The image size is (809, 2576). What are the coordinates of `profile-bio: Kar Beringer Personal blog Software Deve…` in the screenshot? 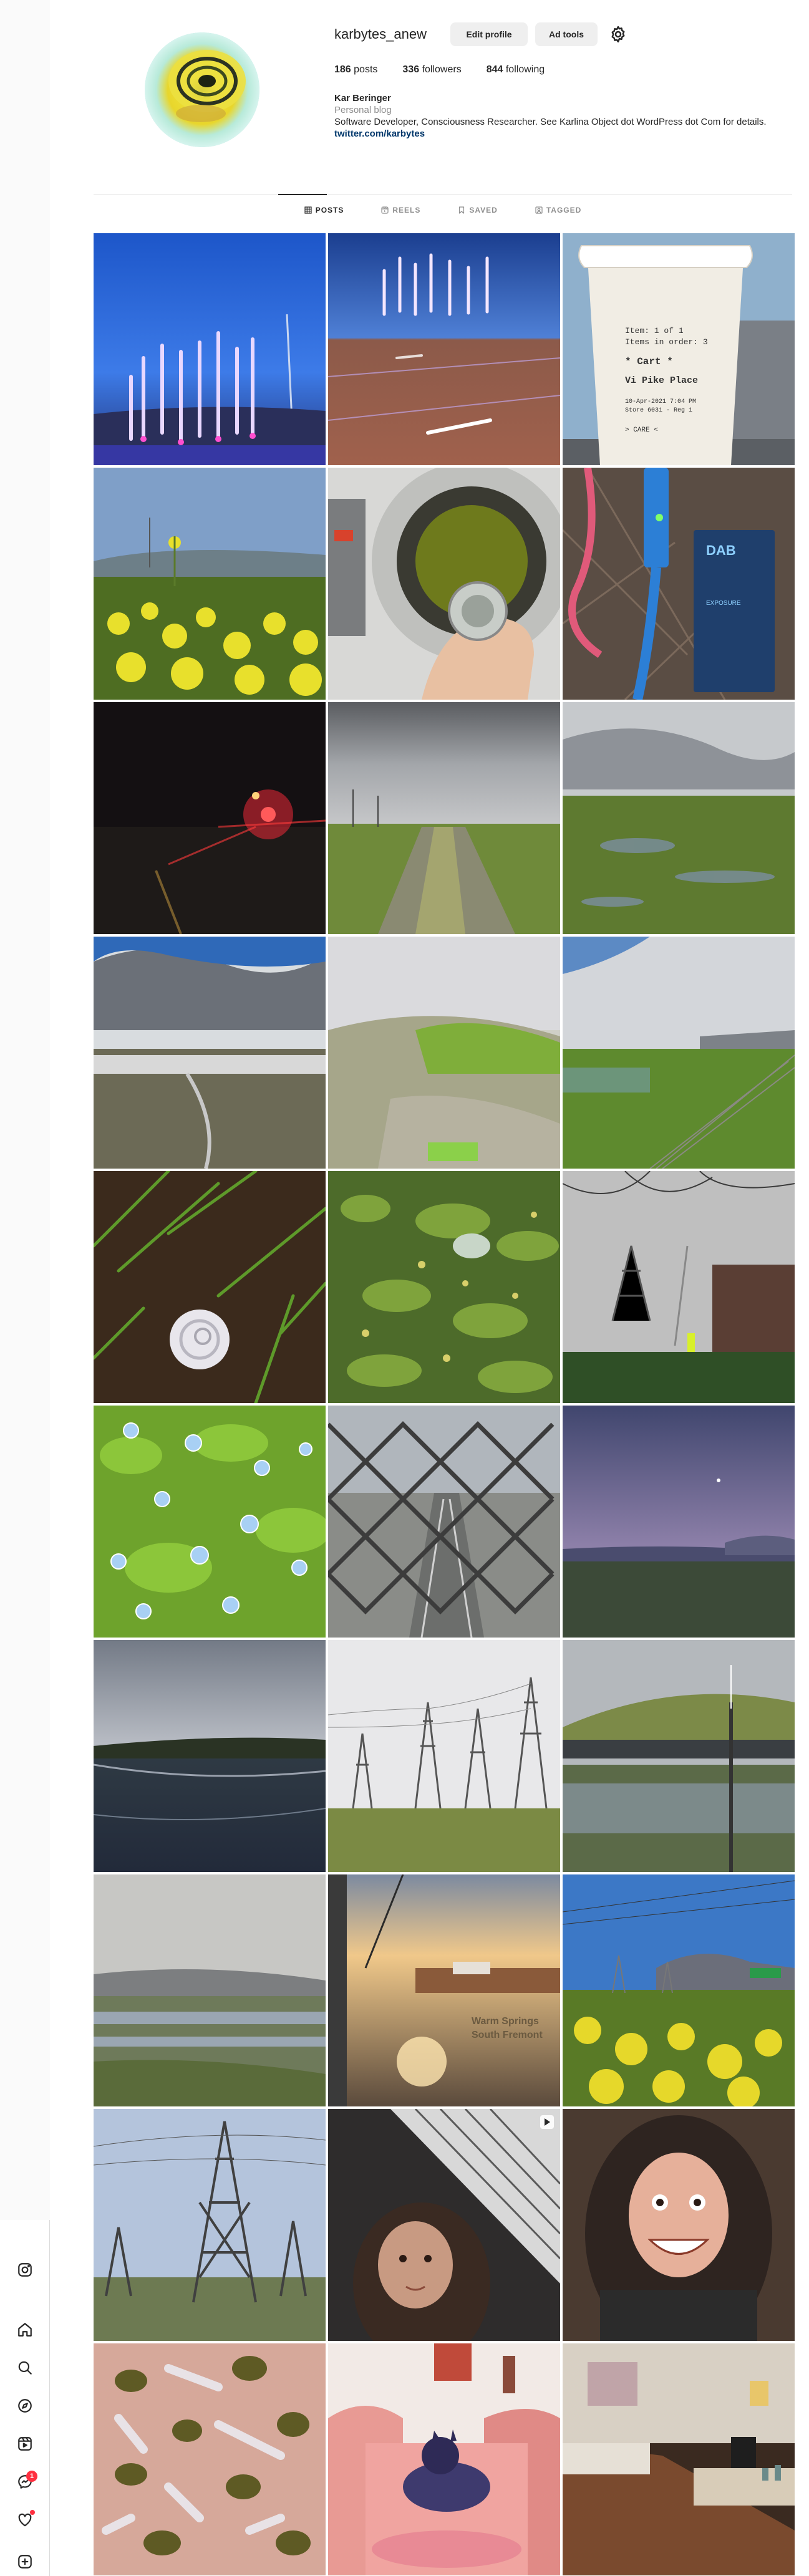 It's located at (562, 116).